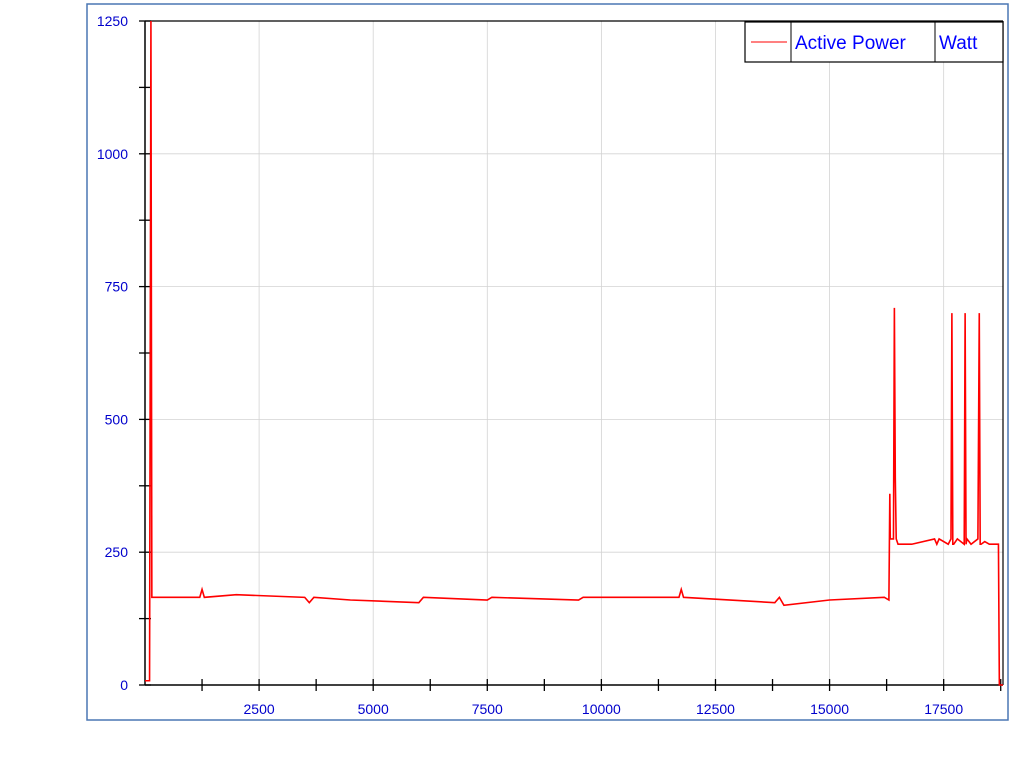  I want to click on y-tick-label: 500, so click(117, 419).